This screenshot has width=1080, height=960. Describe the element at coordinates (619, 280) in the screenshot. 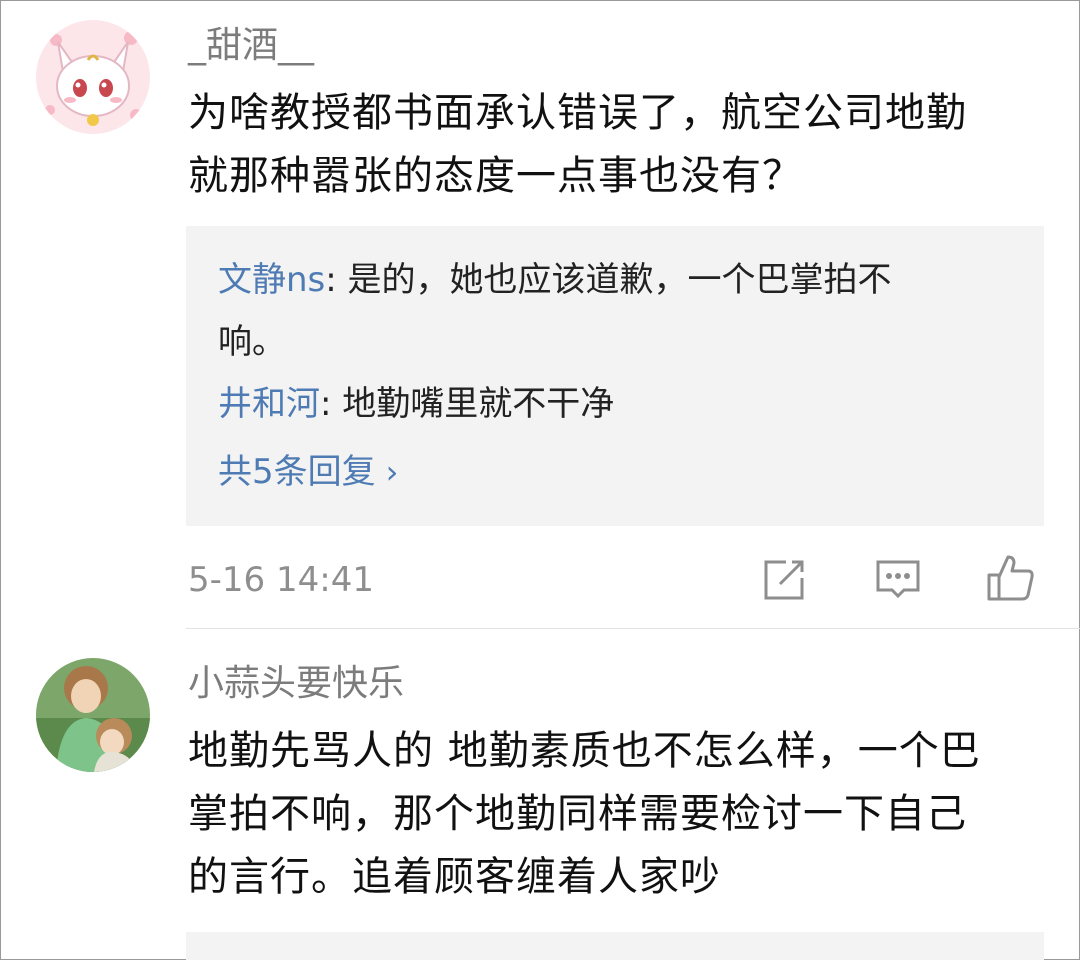

I see `reply-text: 是的，她也应该道歉，一个巴掌拍不` at that location.